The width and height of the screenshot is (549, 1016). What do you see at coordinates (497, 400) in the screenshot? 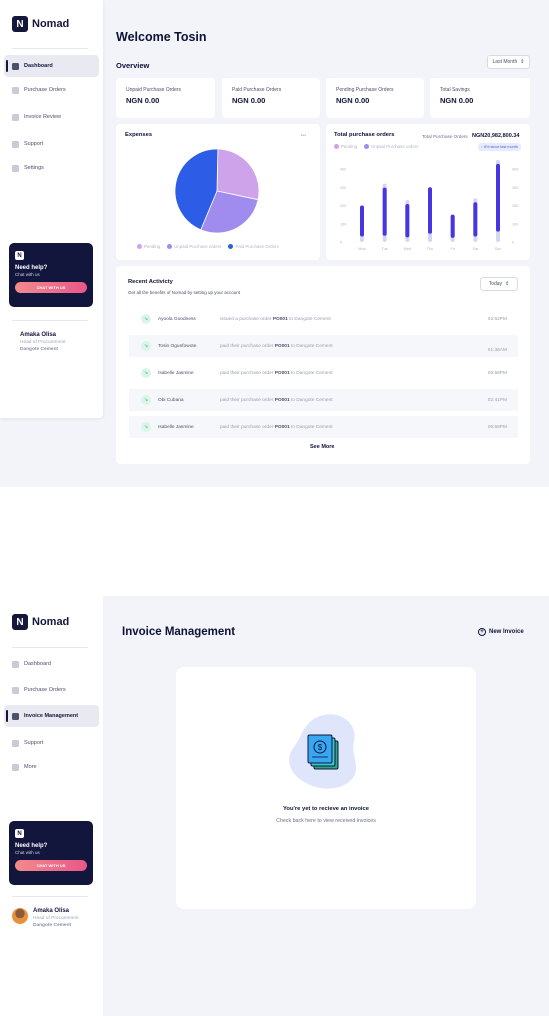
I see `activity-time: 02:41PM` at bounding box center [497, 400].